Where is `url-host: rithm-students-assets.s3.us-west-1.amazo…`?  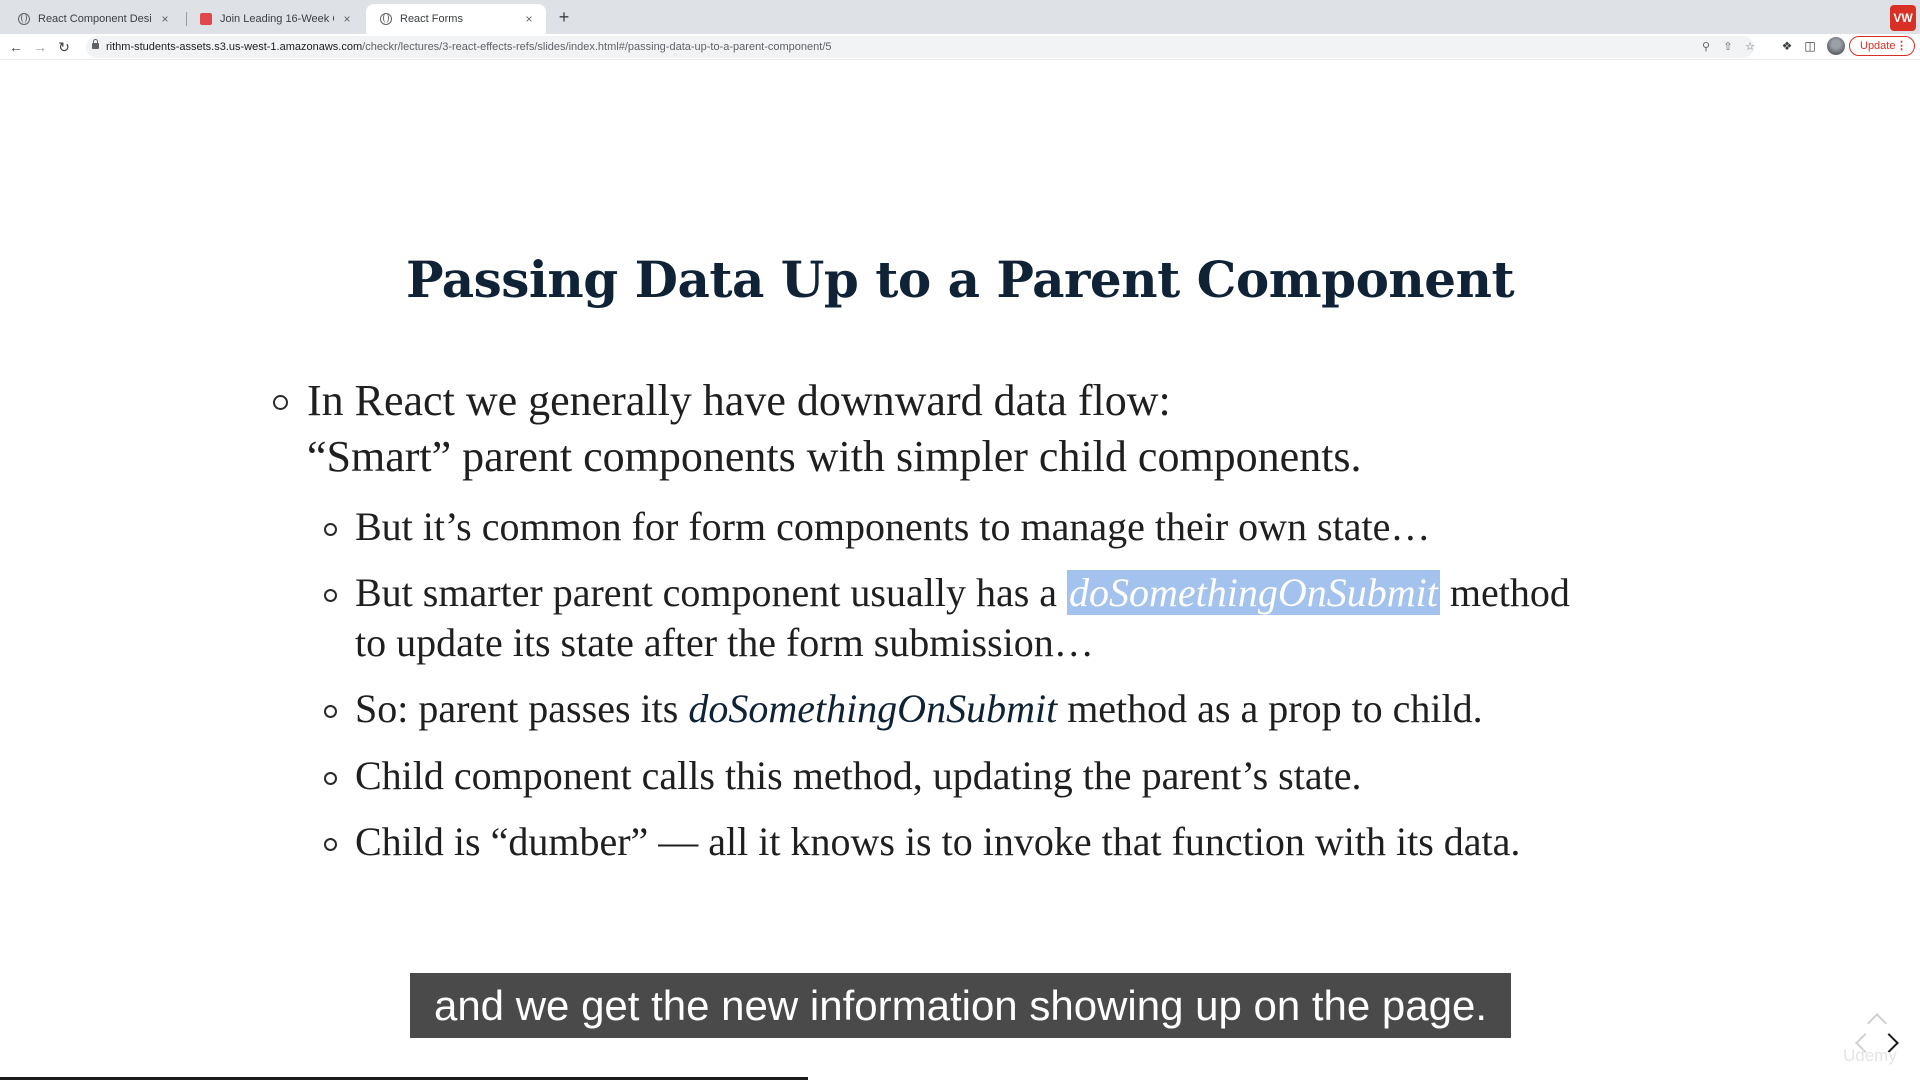
url-host: rithm-students-assets.s3.us-west-1.amazo… is located at coordinates (234, 47).